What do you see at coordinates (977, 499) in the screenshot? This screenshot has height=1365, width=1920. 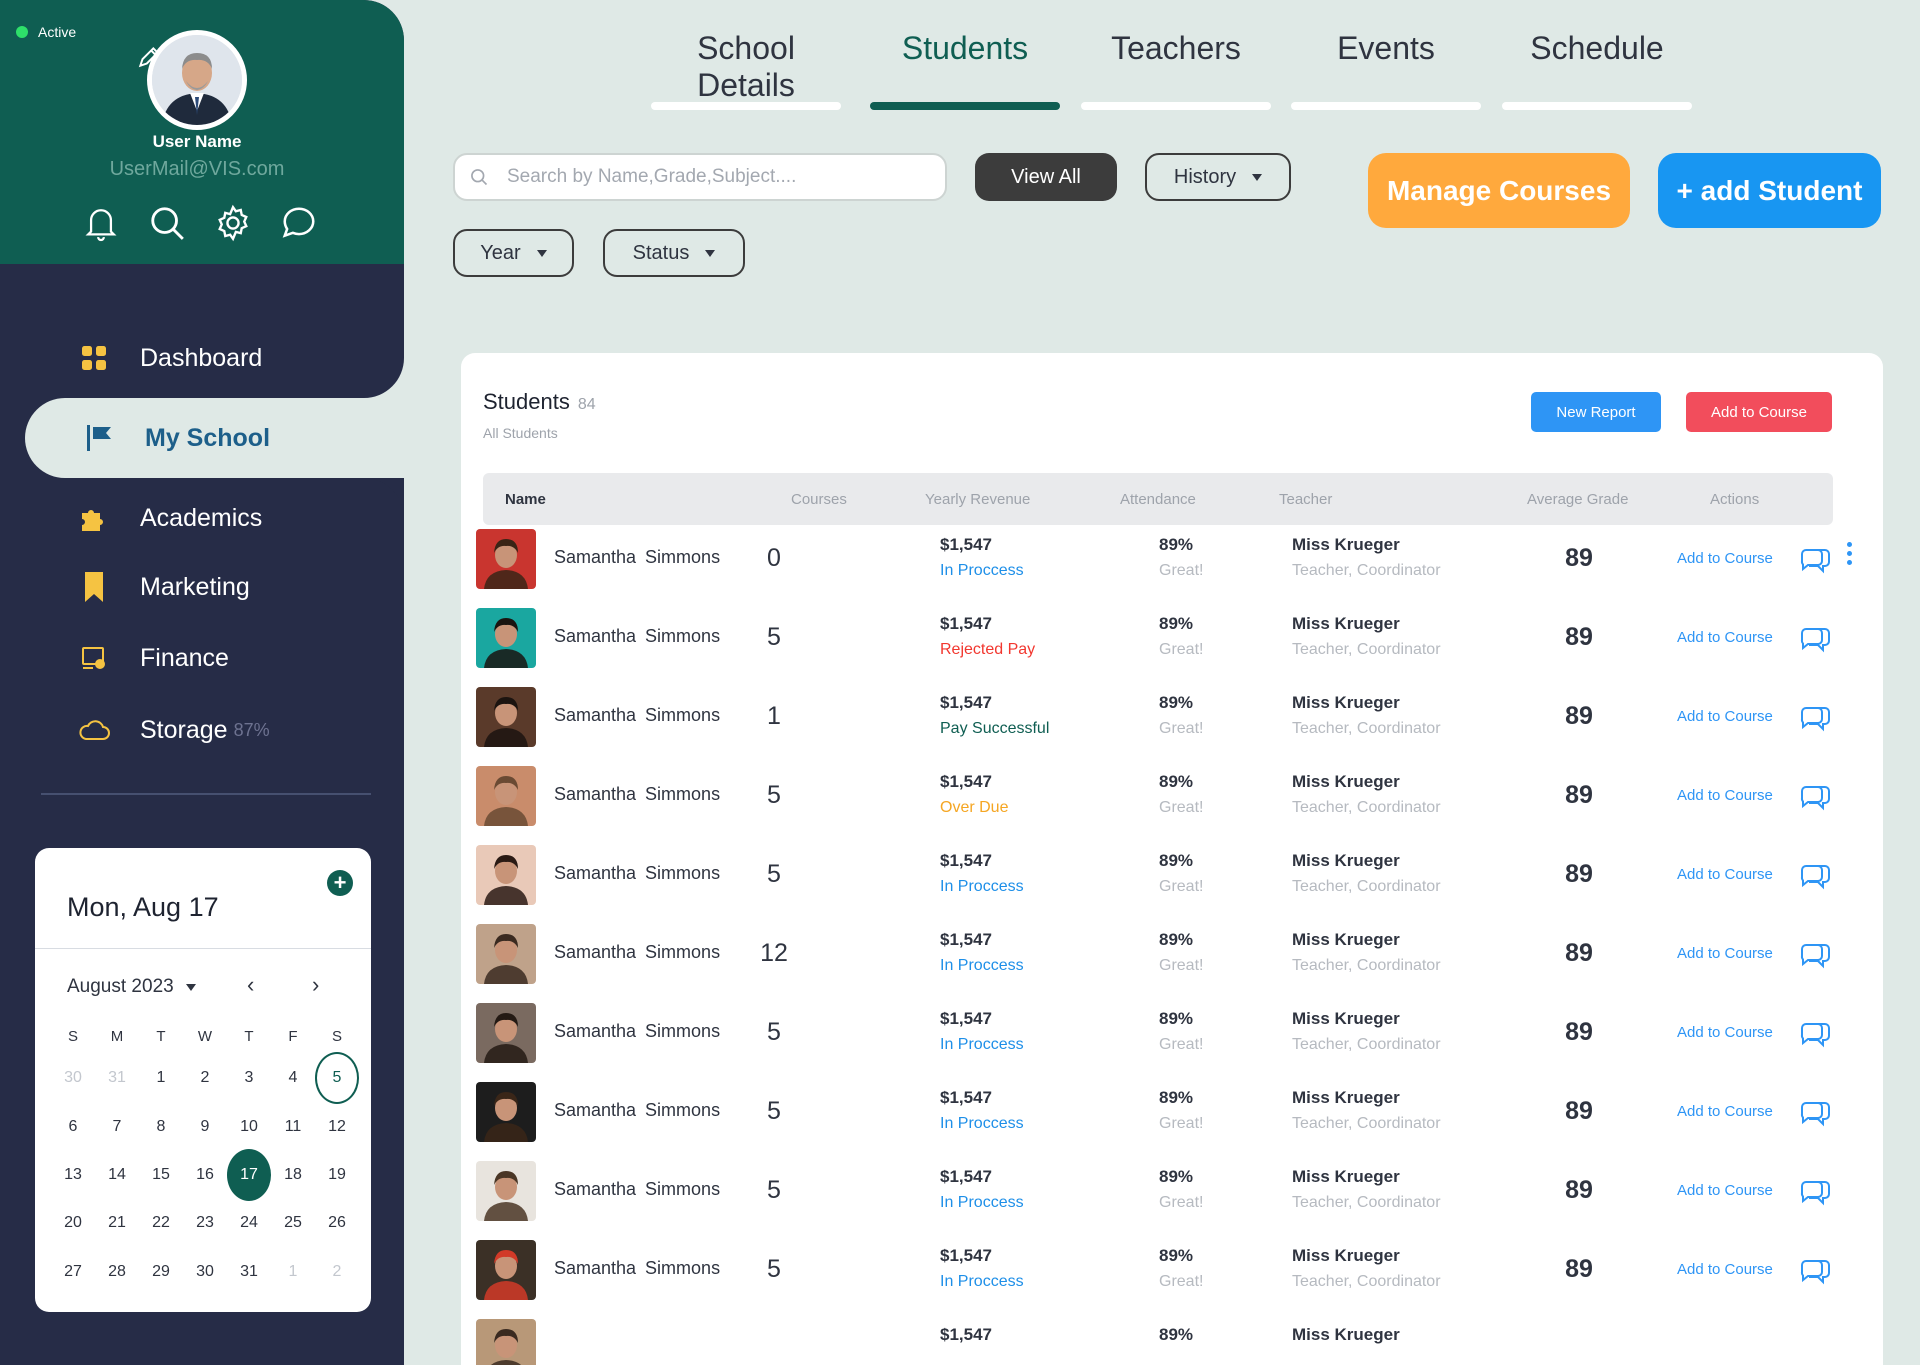 I see `column-header-revenue: Yearly Revenue` at bounding box center [977, 499].